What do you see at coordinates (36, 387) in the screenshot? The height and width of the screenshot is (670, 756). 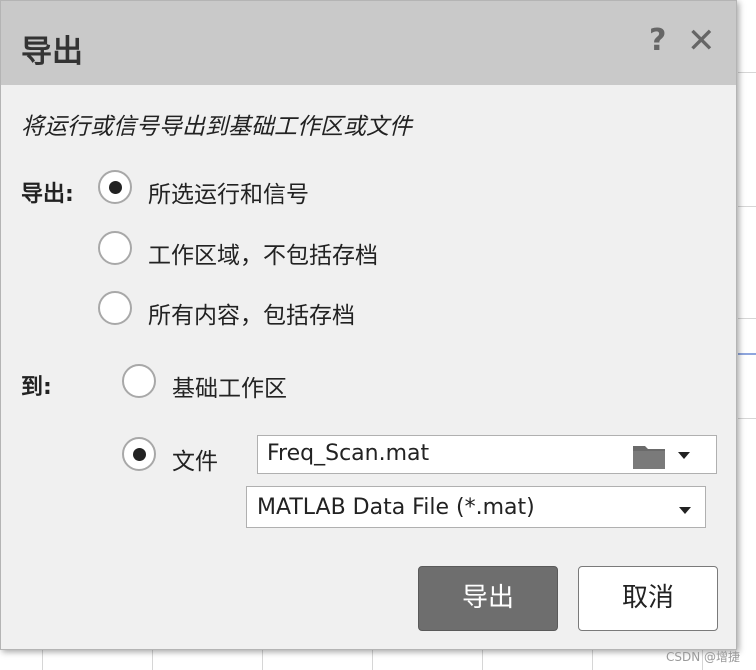 I see `destination-label: 到:` at bounding box center [36, 387].